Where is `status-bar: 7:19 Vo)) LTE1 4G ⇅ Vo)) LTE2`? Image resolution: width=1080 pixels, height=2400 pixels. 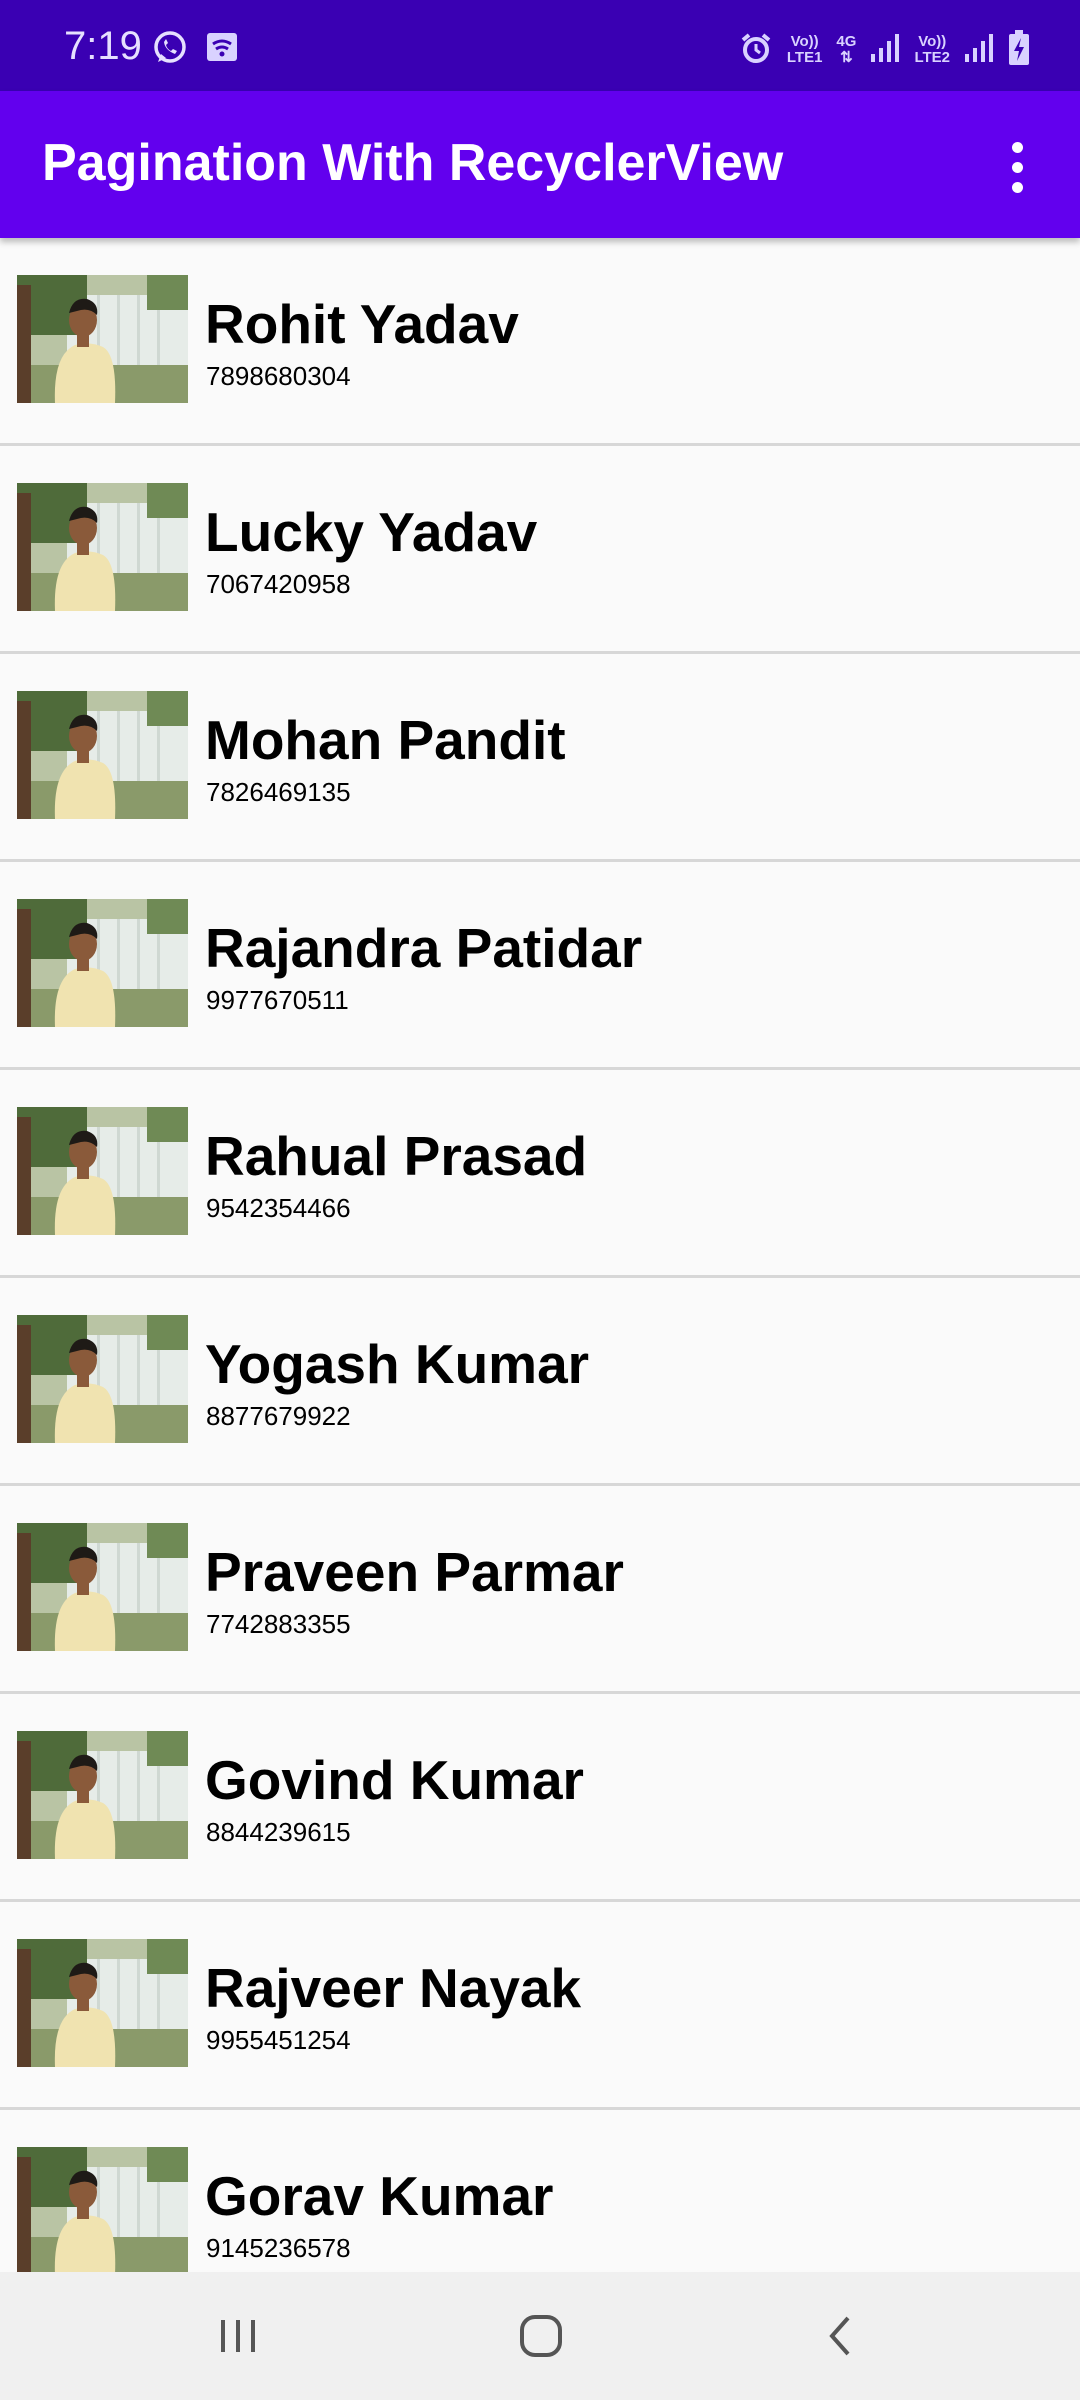 status-bar: 7:19 Vo)) LTE1 4G ⇅ Vo)) LTE2 is located at coordinates (540, 45).